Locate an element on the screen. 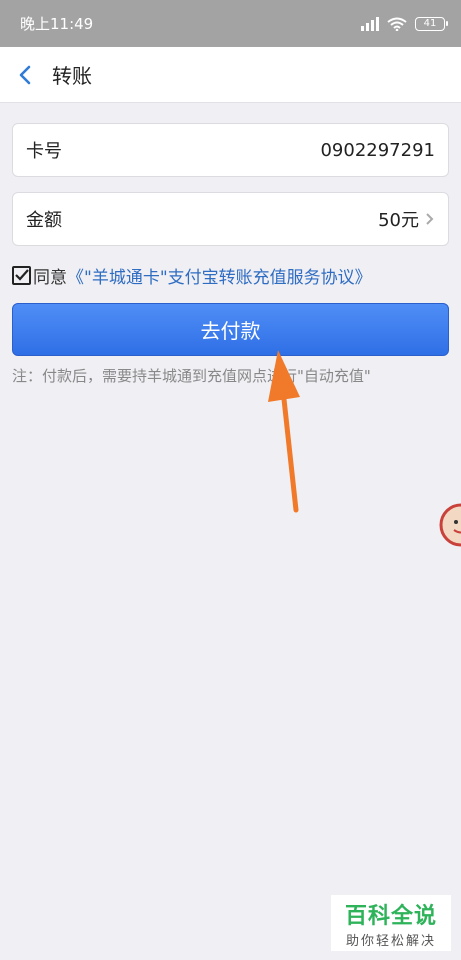 The width and height of the screenshot is (461, 960). page-title: 转账 is located at coordinates (72, 76).